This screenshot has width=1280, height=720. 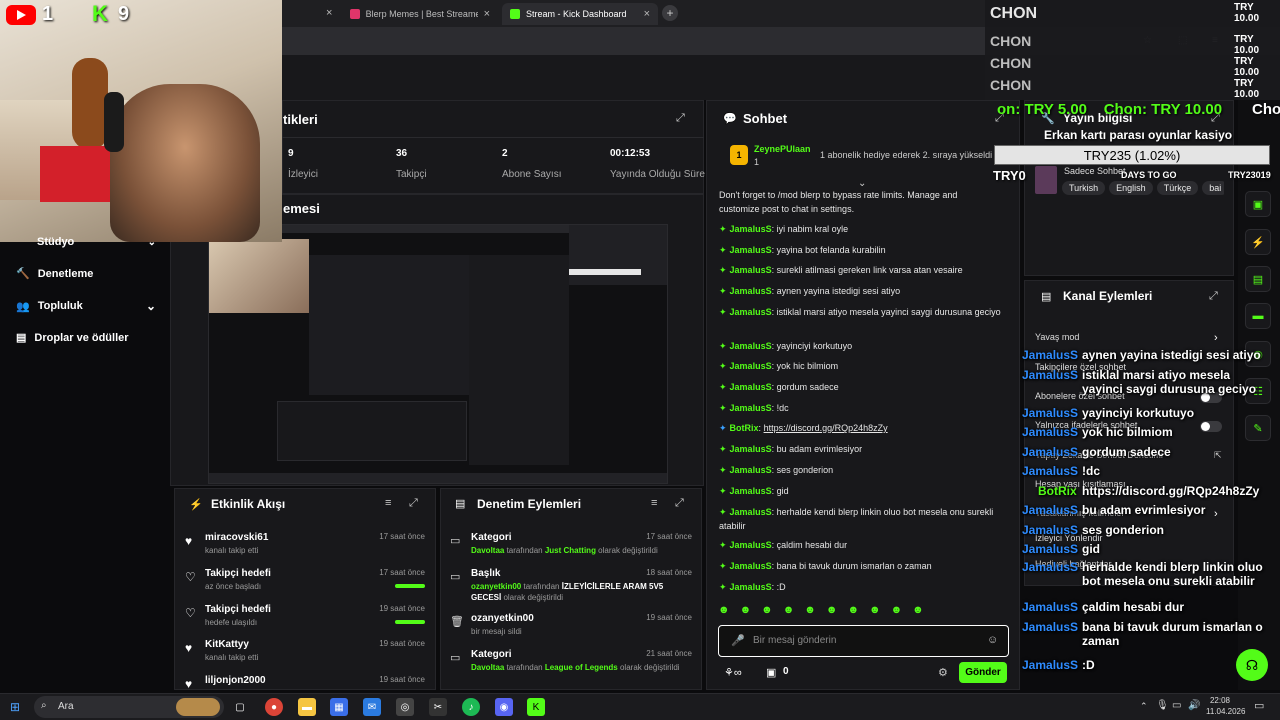 I want to click on chat-text: gid, so click(x=782, y=491).